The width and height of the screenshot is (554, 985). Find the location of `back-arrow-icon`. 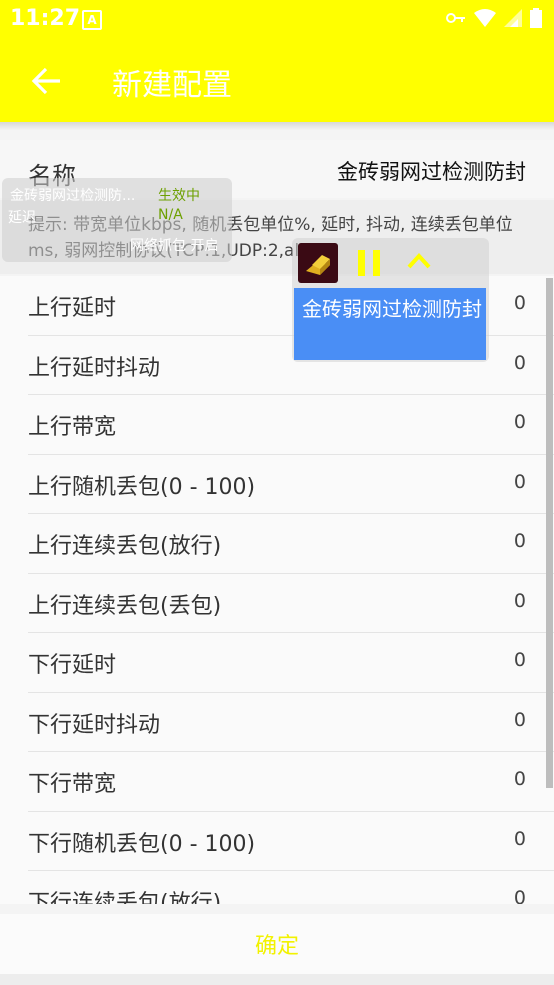

back-arrow-icon is located at coordinates (47, 81).